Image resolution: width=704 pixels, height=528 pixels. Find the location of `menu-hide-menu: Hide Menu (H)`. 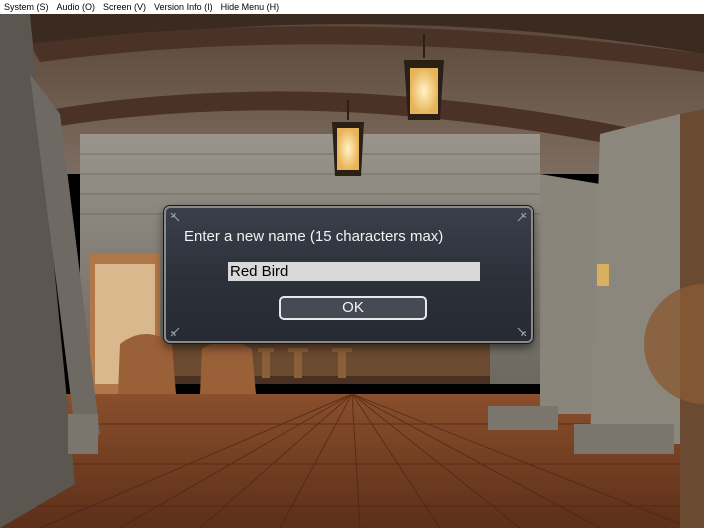

menu-hide-menu: Hide Menu (H) is located at coordinates (250, 7).